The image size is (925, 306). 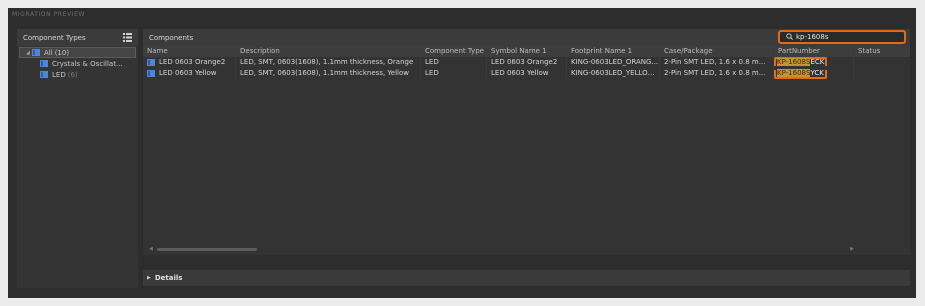 I want to click on component-types-header: Component Types, so click(x=77, y=37).